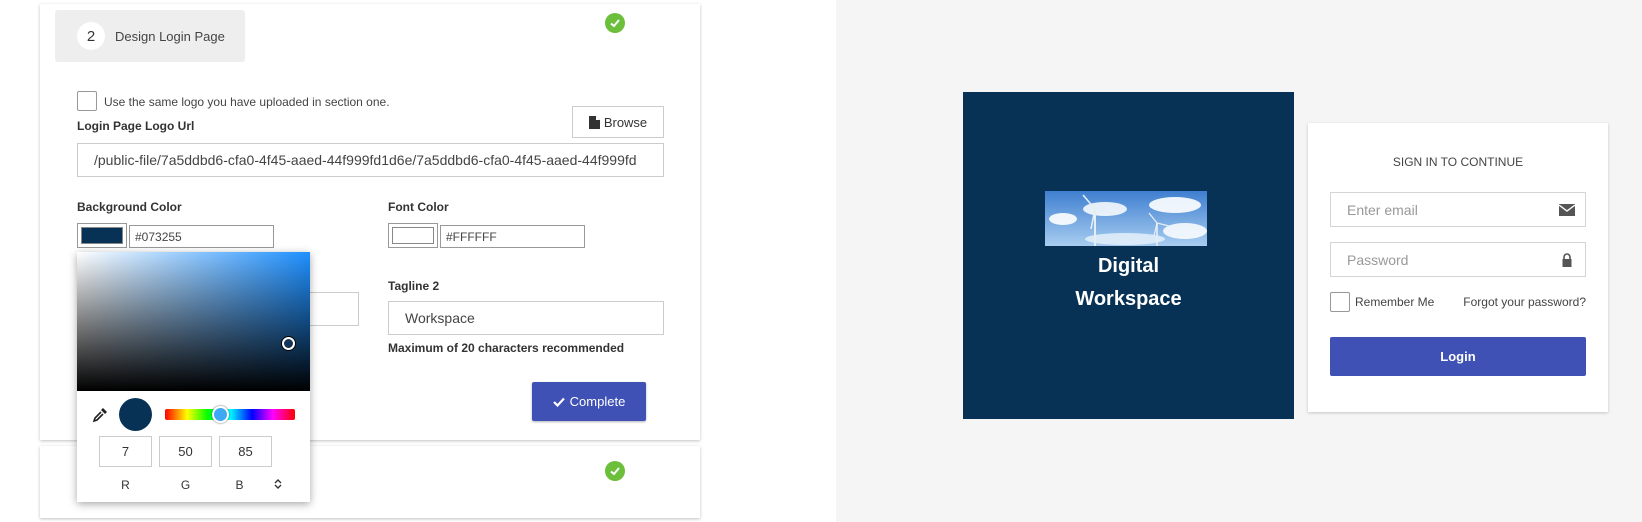 The width and height of the screenshot is (1642, 522). I want to click on green-label: G, so click(185, 485).